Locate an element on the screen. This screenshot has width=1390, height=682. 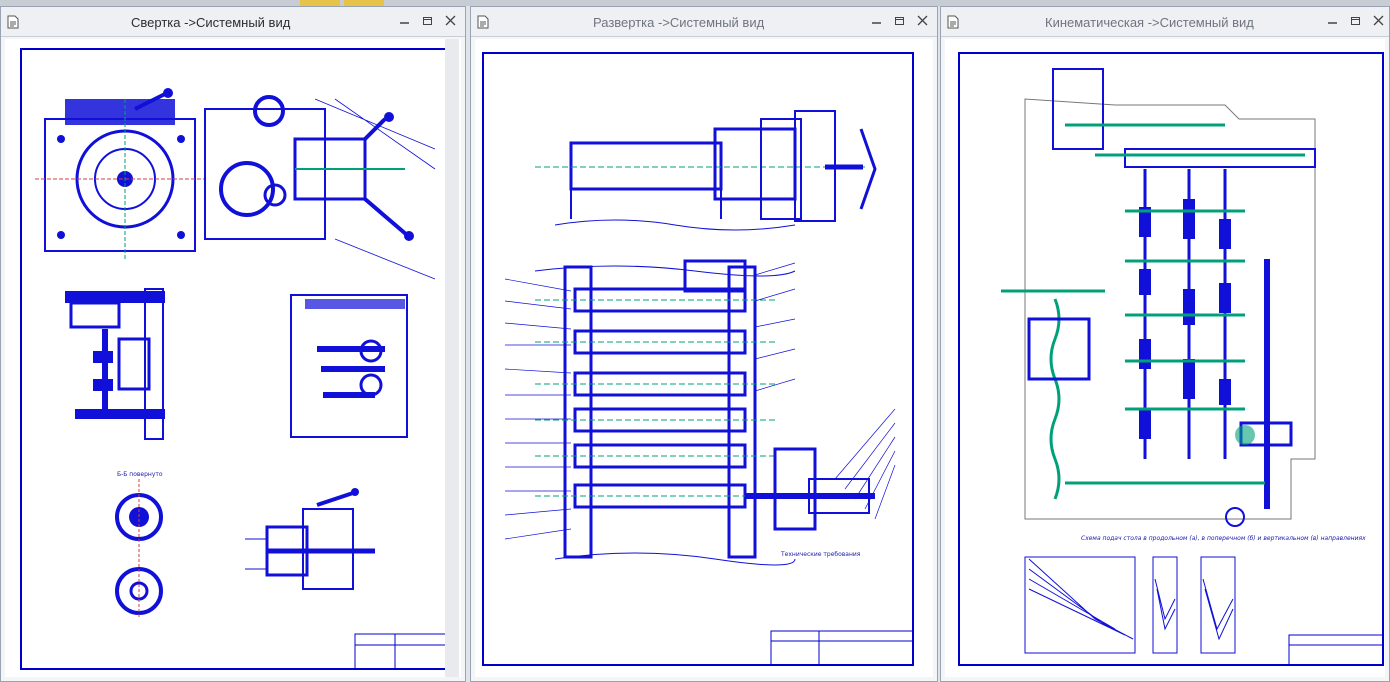
window-titlebar: Развертка ->Системный вид is located at coordinates (704, 22).